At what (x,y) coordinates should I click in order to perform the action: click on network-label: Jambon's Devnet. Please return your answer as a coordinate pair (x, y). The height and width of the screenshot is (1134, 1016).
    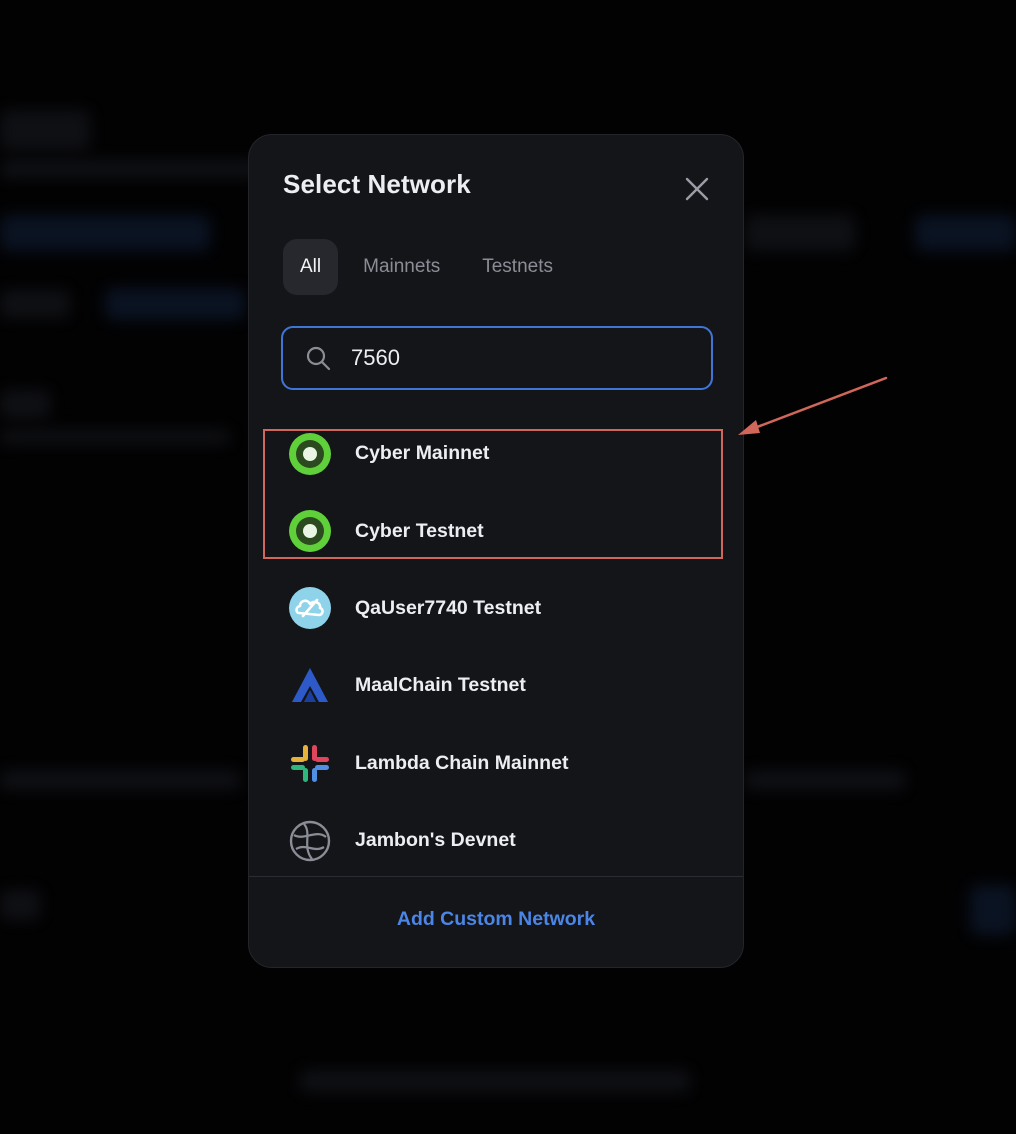
    Looking at the image, I should click on (435, 840).